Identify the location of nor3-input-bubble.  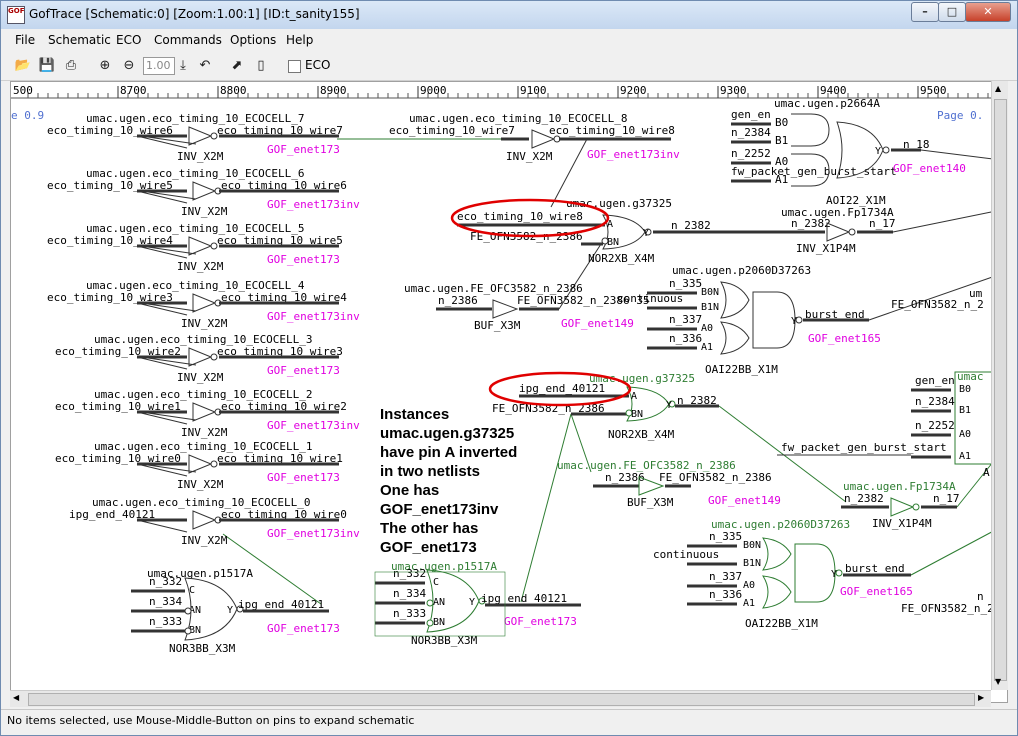
(430, 623).